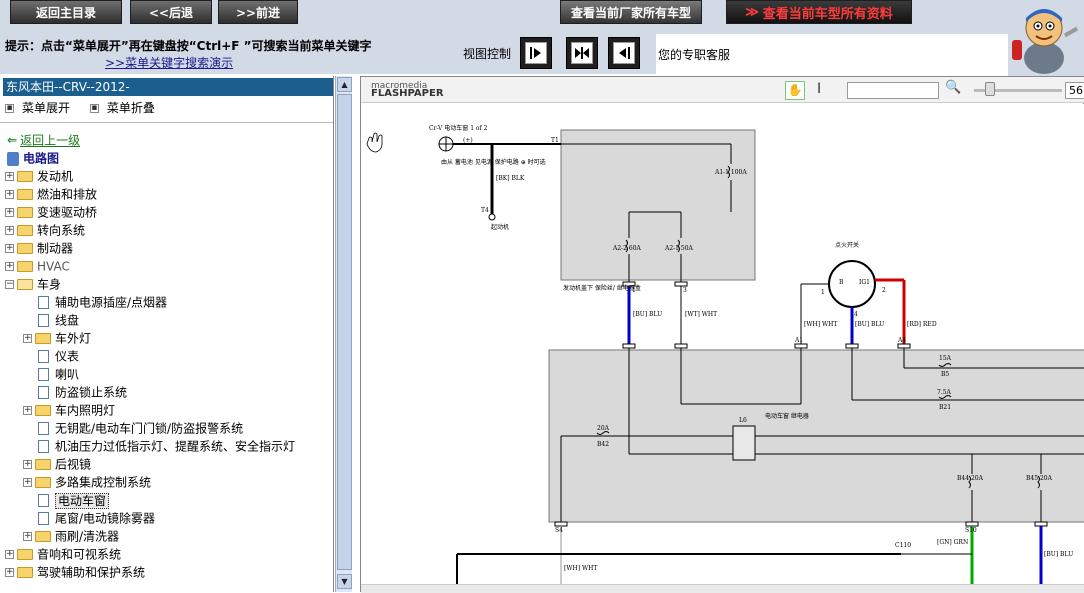 The width and height of the screenshot is (1084, 593). Describe the element at coordinates (952, 542) in the screenshot. I see `wire-grn-label: [GN] GRN` at that location.